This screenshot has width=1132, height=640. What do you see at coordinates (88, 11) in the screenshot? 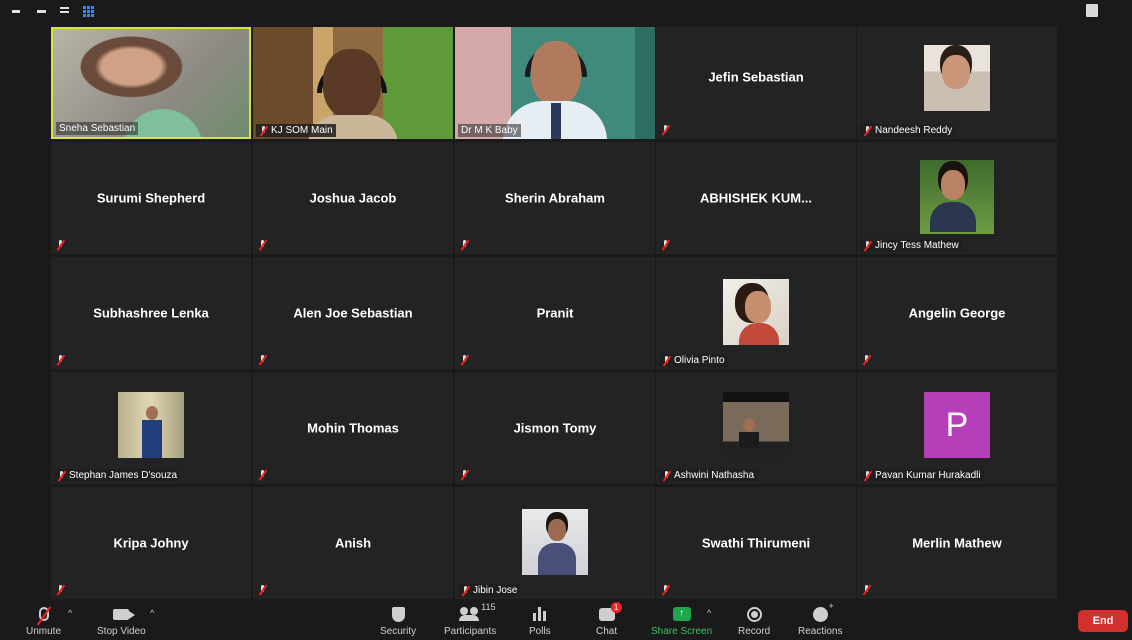
I see `gallery-view-icon` at bounding box center [88, 11].